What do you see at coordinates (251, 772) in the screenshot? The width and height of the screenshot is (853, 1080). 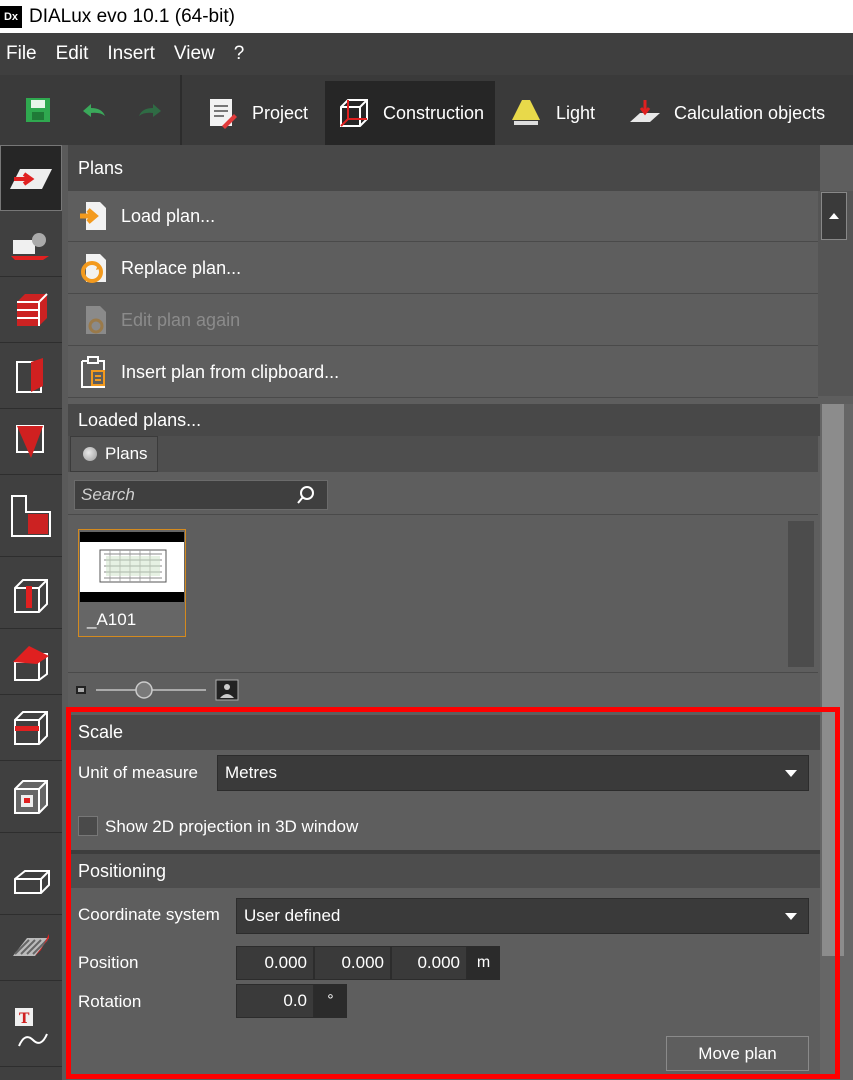 I see `unit-of-measure-value: Metres` at bounding box center [251, 772].